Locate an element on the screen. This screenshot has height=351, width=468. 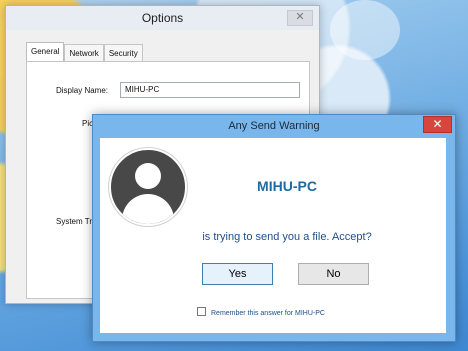
remember-answer-checkbox-row: Remember this answer for MIHU-PC is located at coordinates (261, 312).